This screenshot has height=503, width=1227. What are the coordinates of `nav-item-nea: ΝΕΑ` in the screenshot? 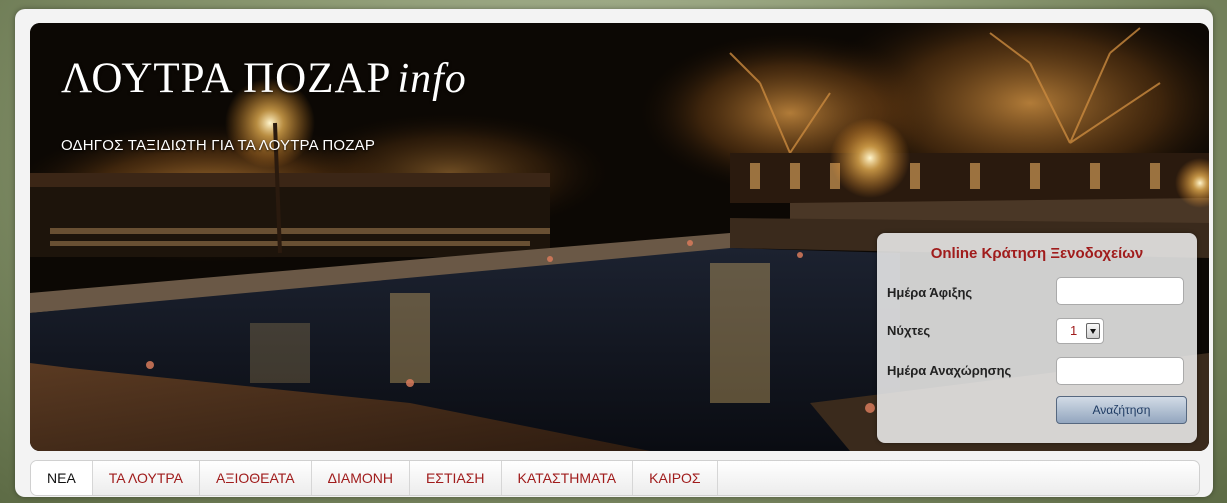 It's located at (62, 478).